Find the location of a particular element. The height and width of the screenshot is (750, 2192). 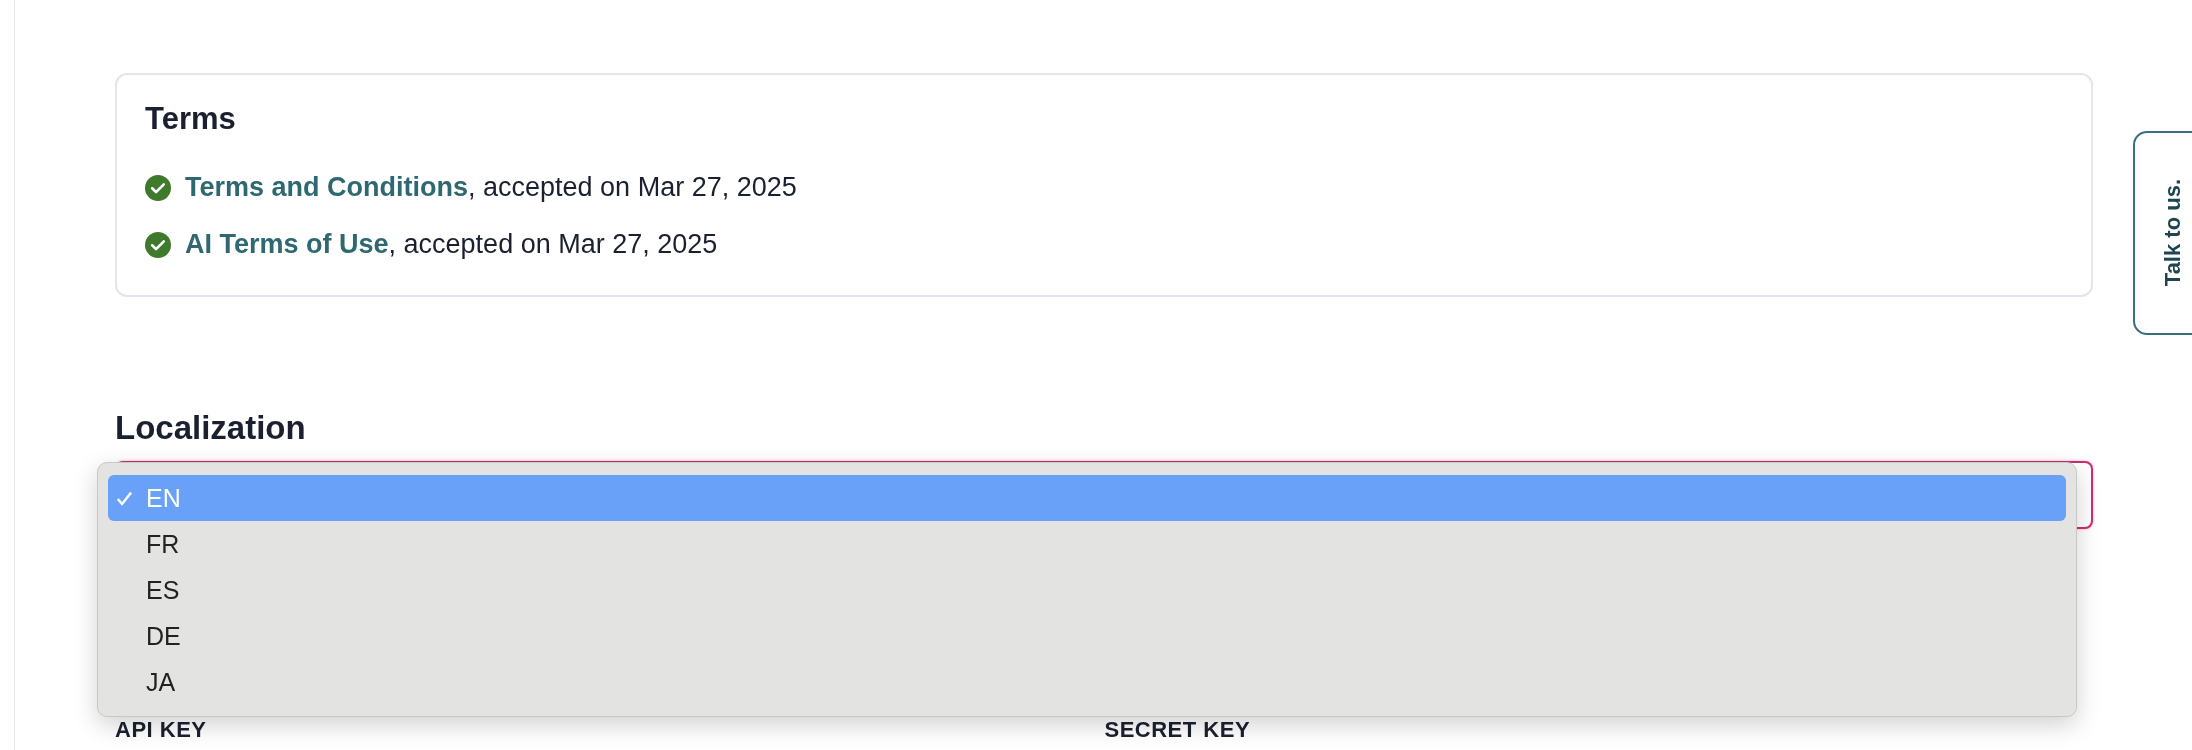

dropdown-option: DE is located at coordinates (1087, 636).